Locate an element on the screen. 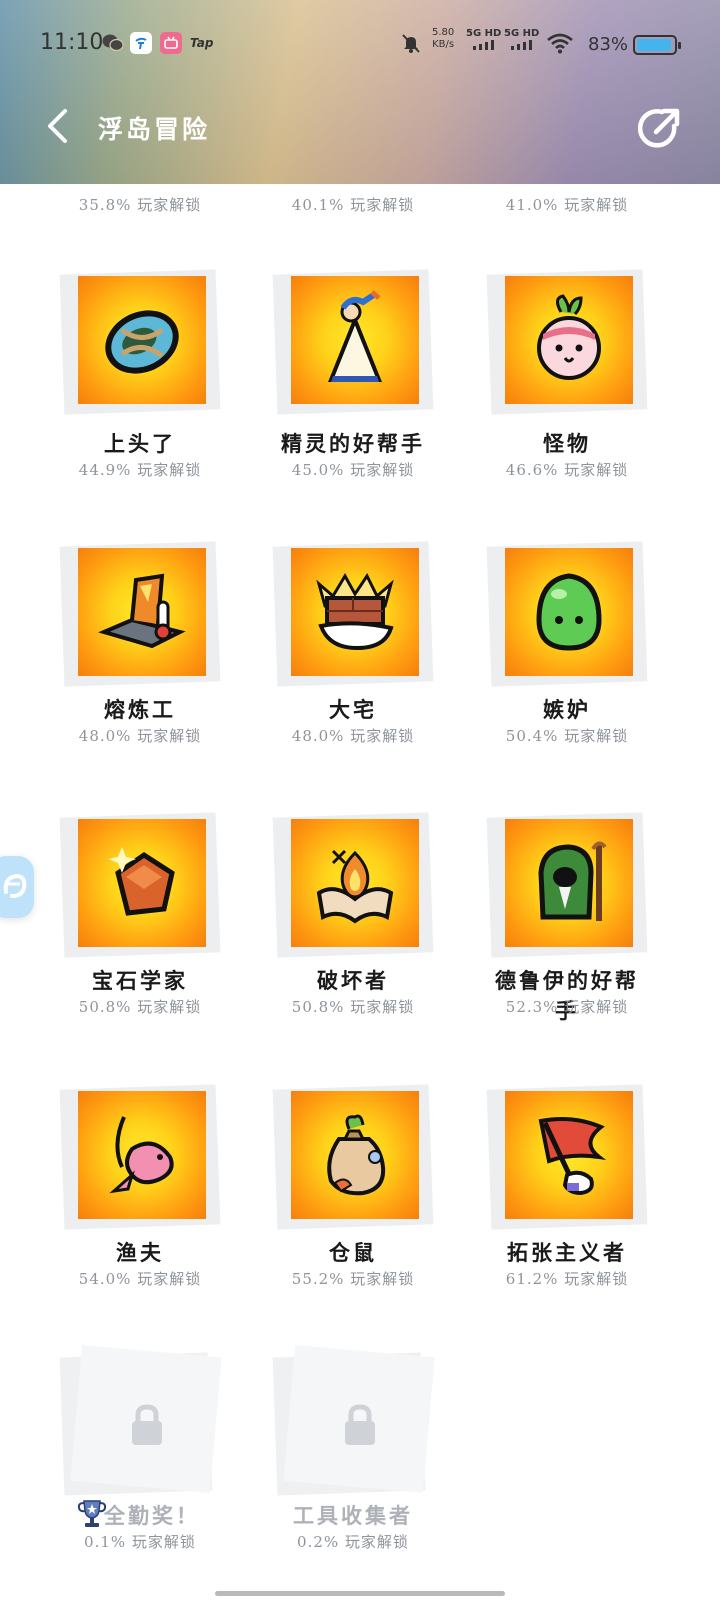 Image resolution: width=720 pixels, height=1600 pixels. network-speed-unit: KB/s is located at coordinates (443, 44).